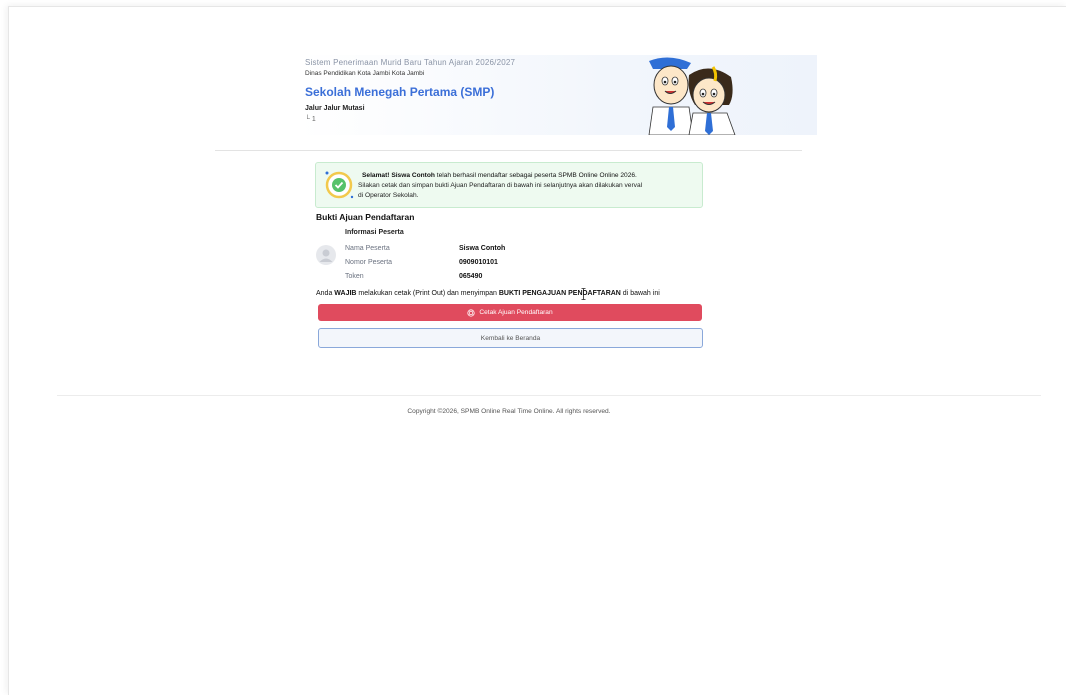 This screenshot has width=1066, height=695. What do you see at coordinates (367, 248) in the screenshot?
I see `label-nama-peserta: Nama Peserta` at bounding box center [367, 248].